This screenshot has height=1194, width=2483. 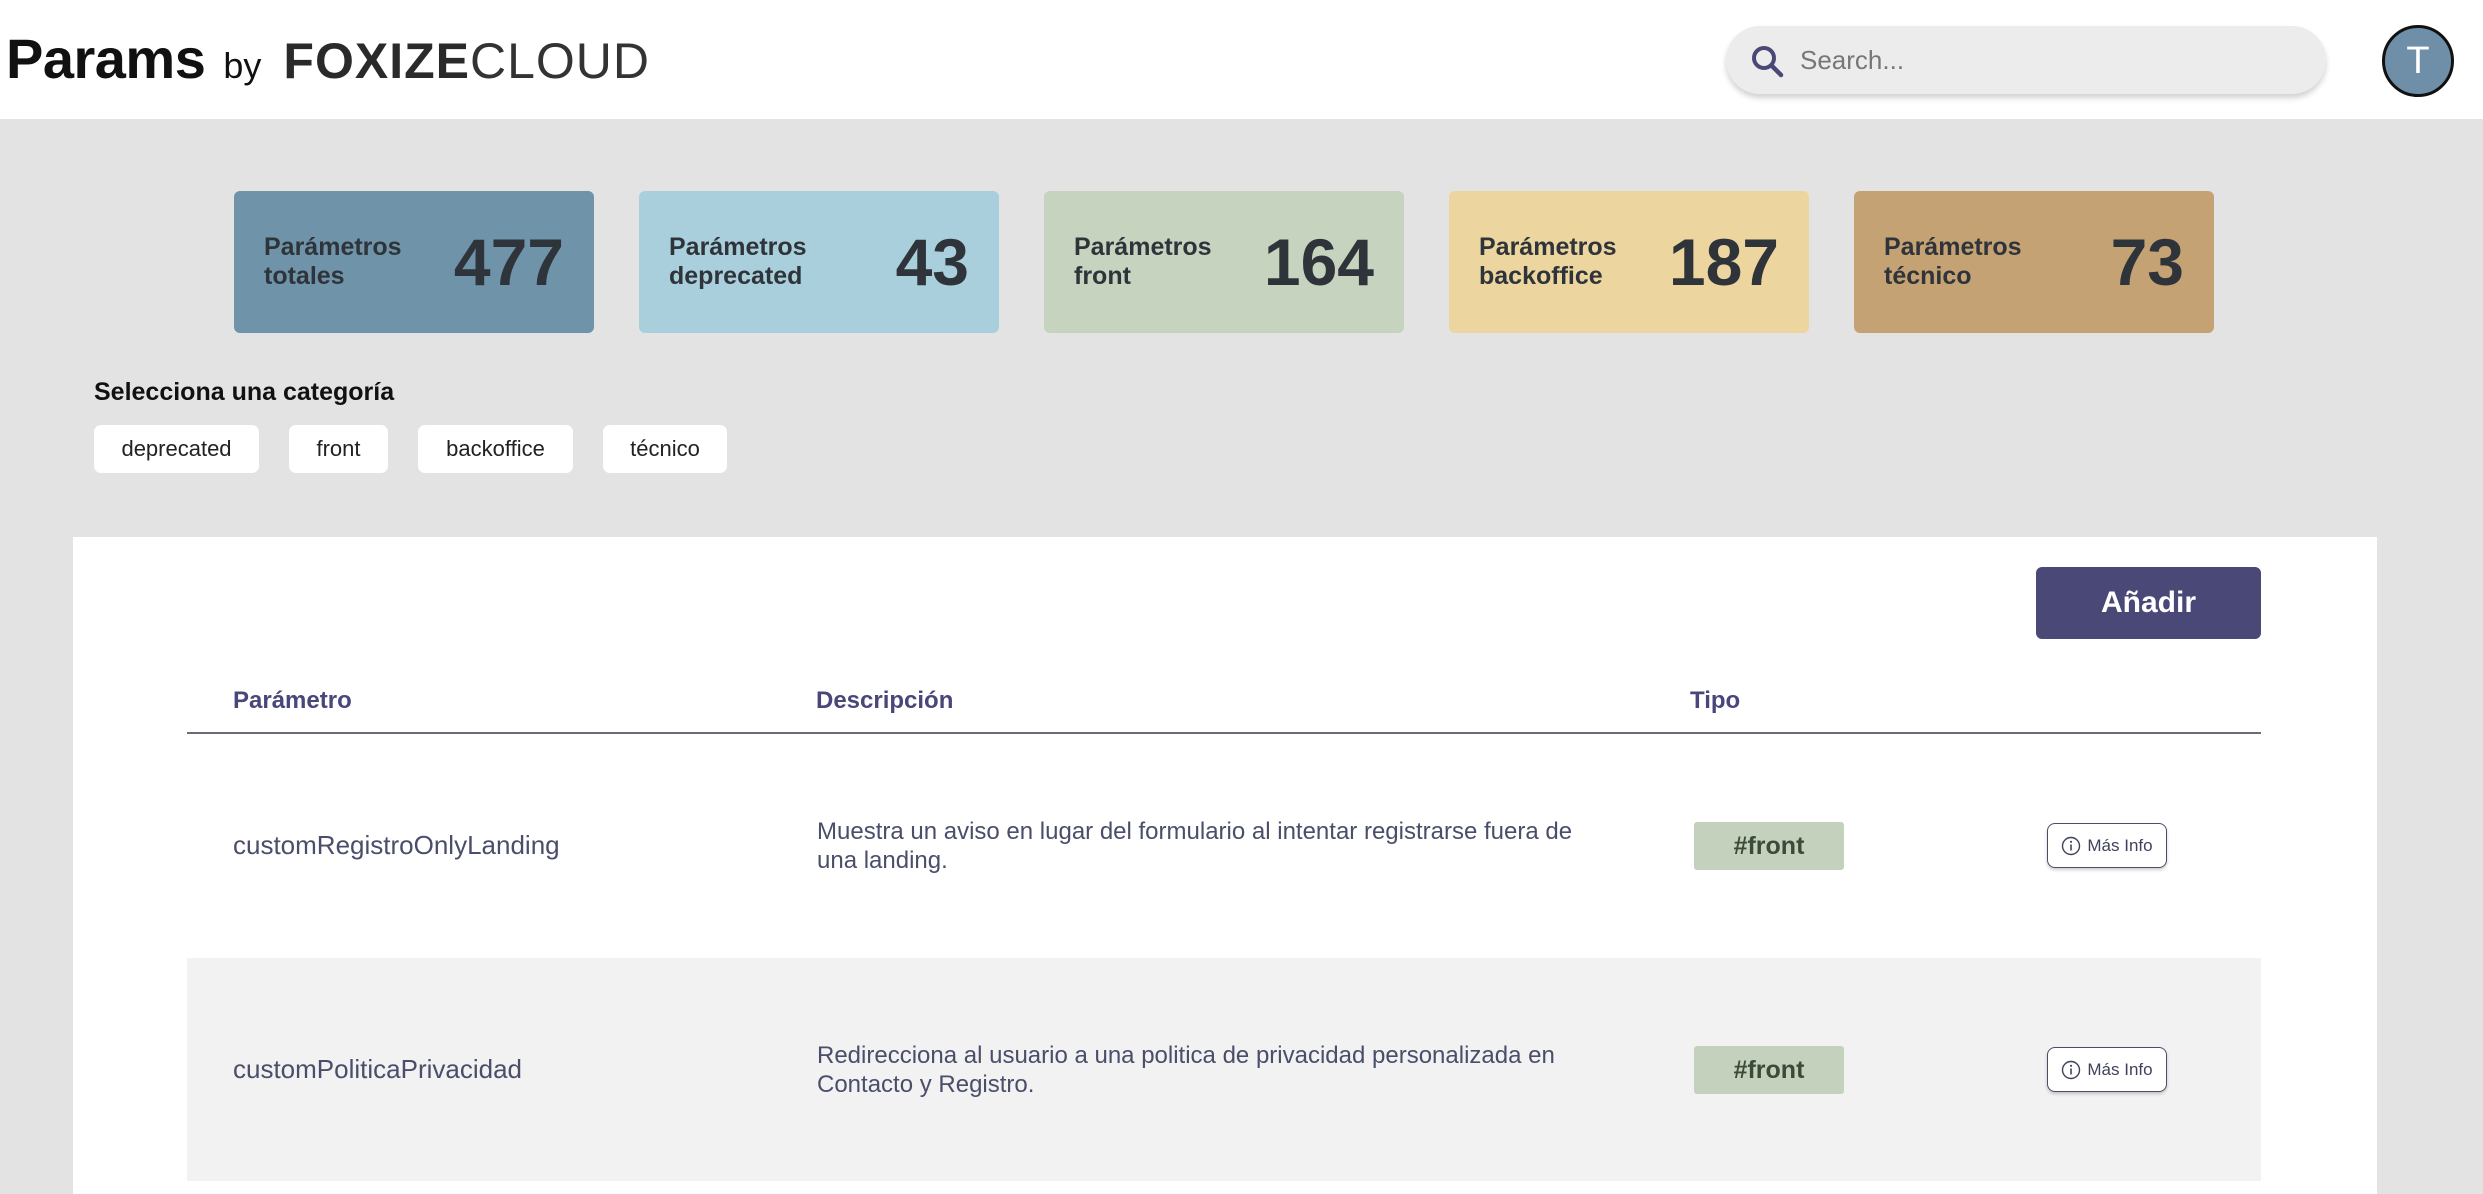 I want to click on stat-value: 43, so click(x=932, y=262).